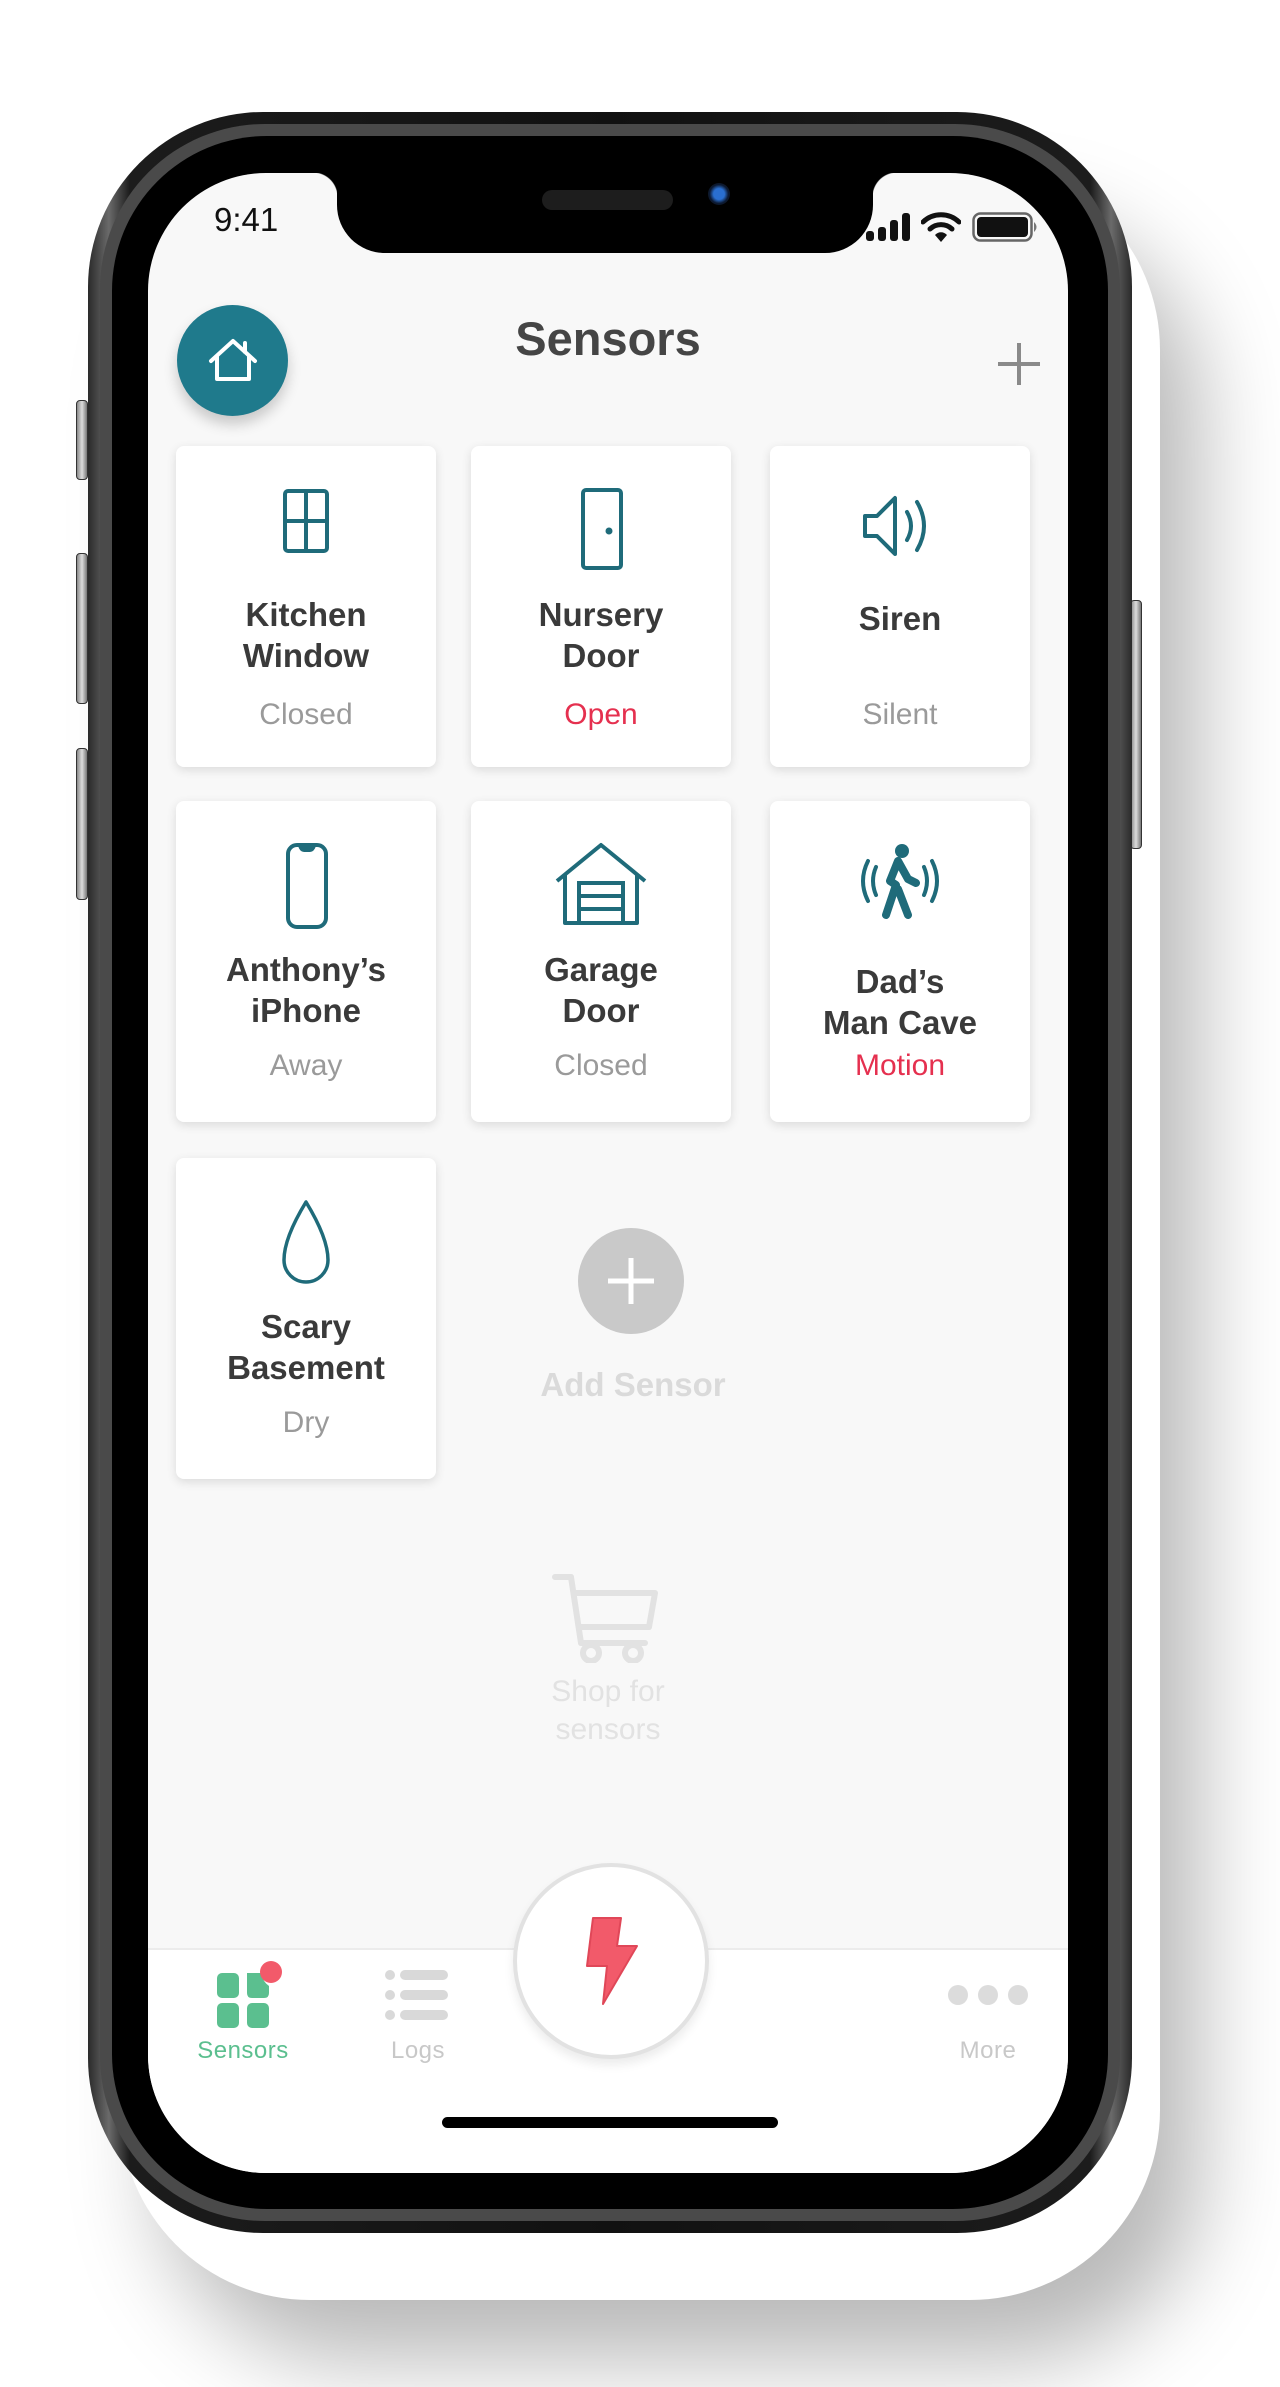  Describe the element at coordinates (900, 531) in the screenshot. I see `speaker-icon` at that location.